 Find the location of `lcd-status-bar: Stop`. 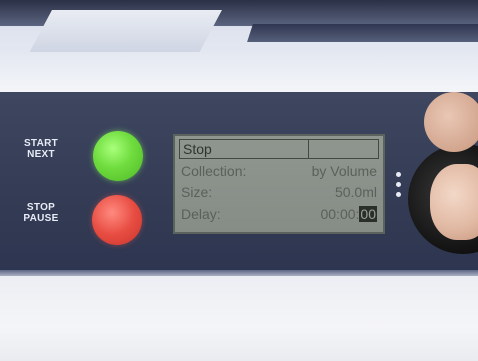

lcd-status-bar: Stop is located at coordinates (279, 149).